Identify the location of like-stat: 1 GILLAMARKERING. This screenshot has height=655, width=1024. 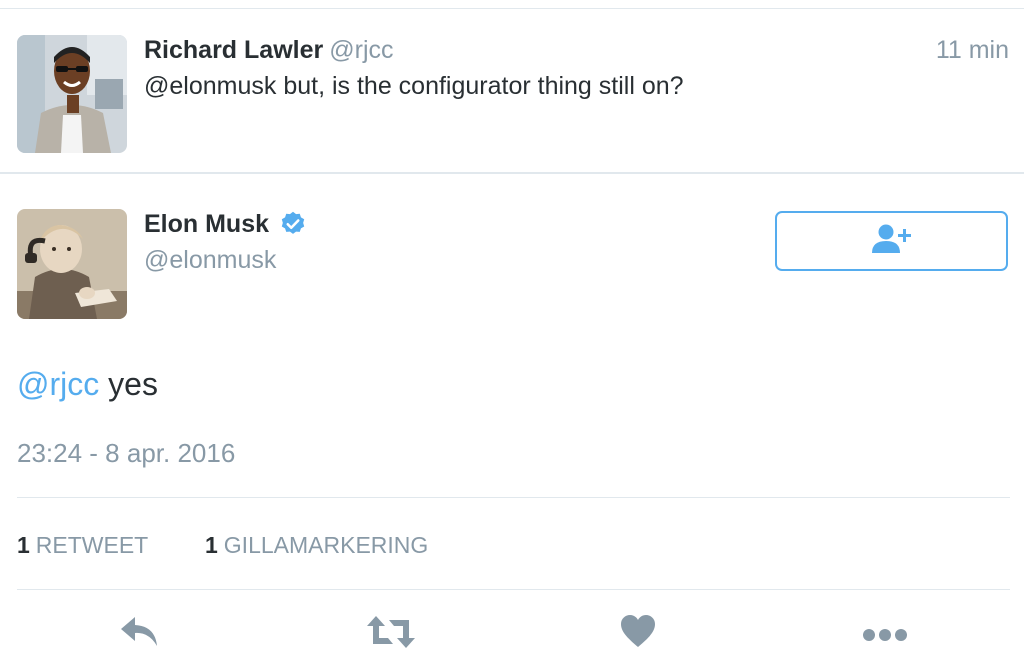
(316, 545).